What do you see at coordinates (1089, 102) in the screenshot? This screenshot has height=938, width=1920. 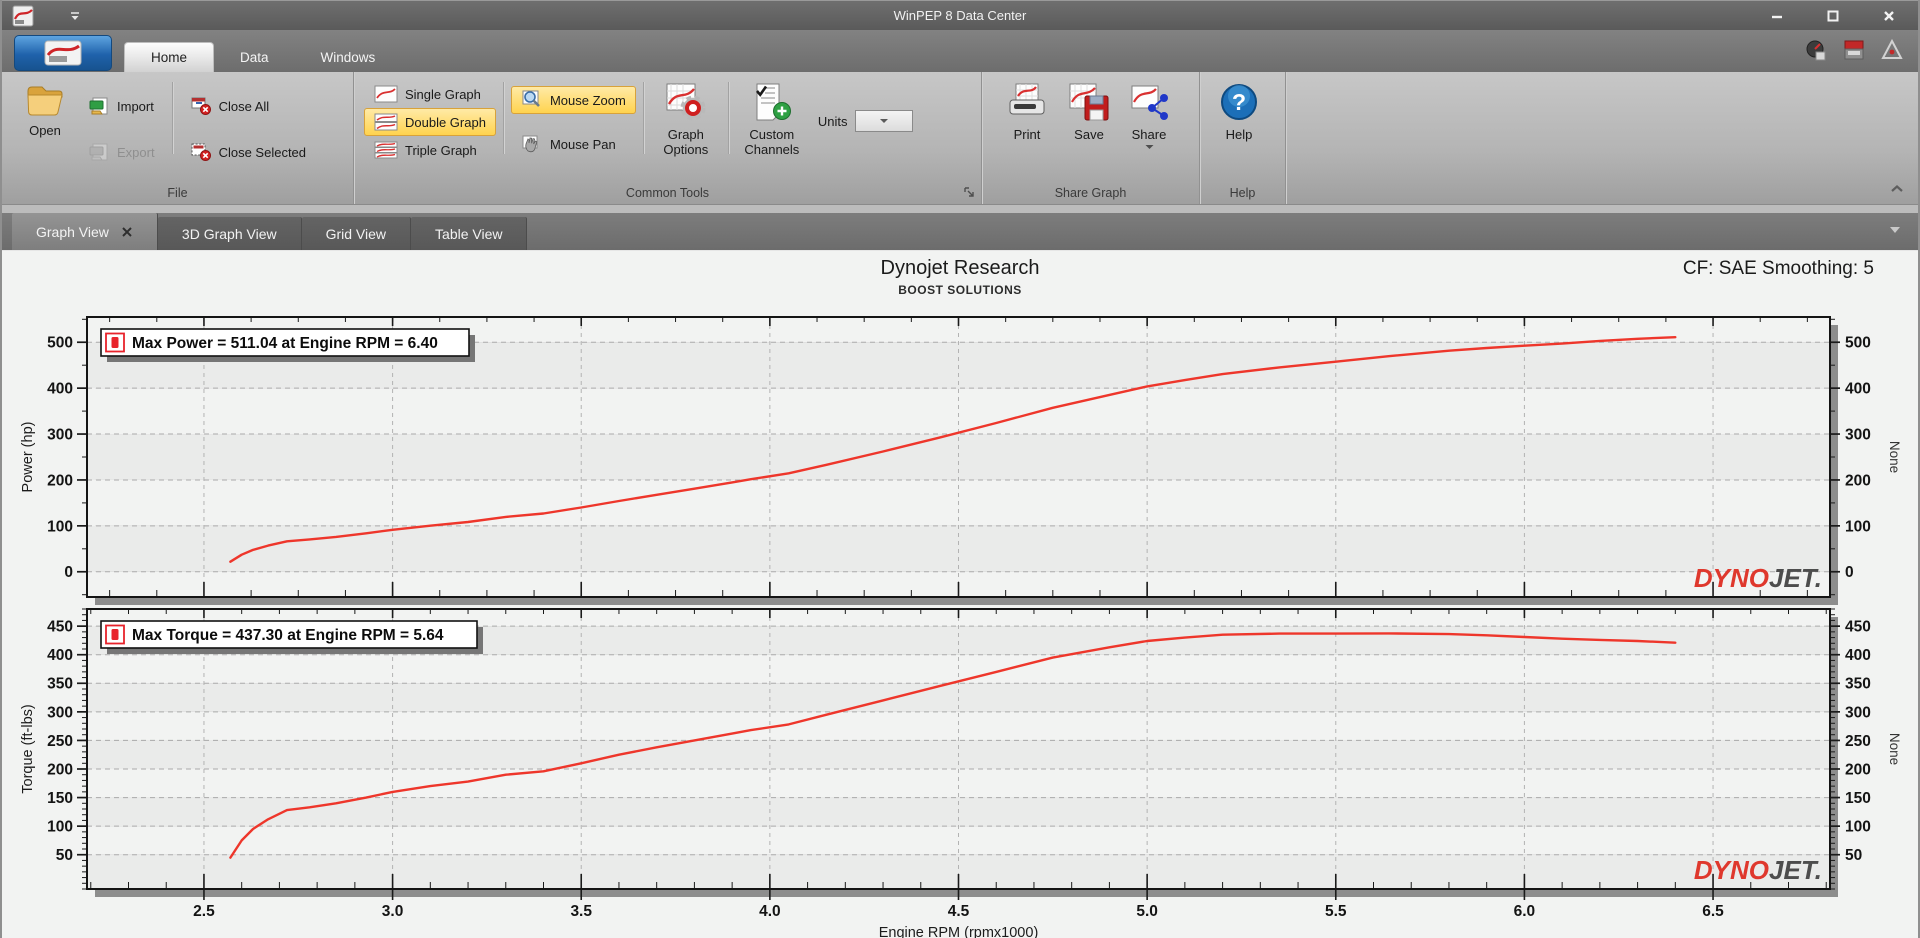 I see `save-icon` at bounding box center [1089, 102].